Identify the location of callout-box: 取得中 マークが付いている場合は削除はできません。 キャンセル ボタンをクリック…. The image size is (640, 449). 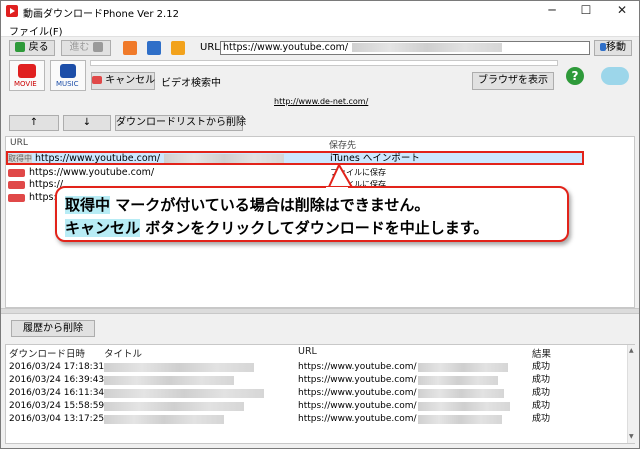
(312, 214).